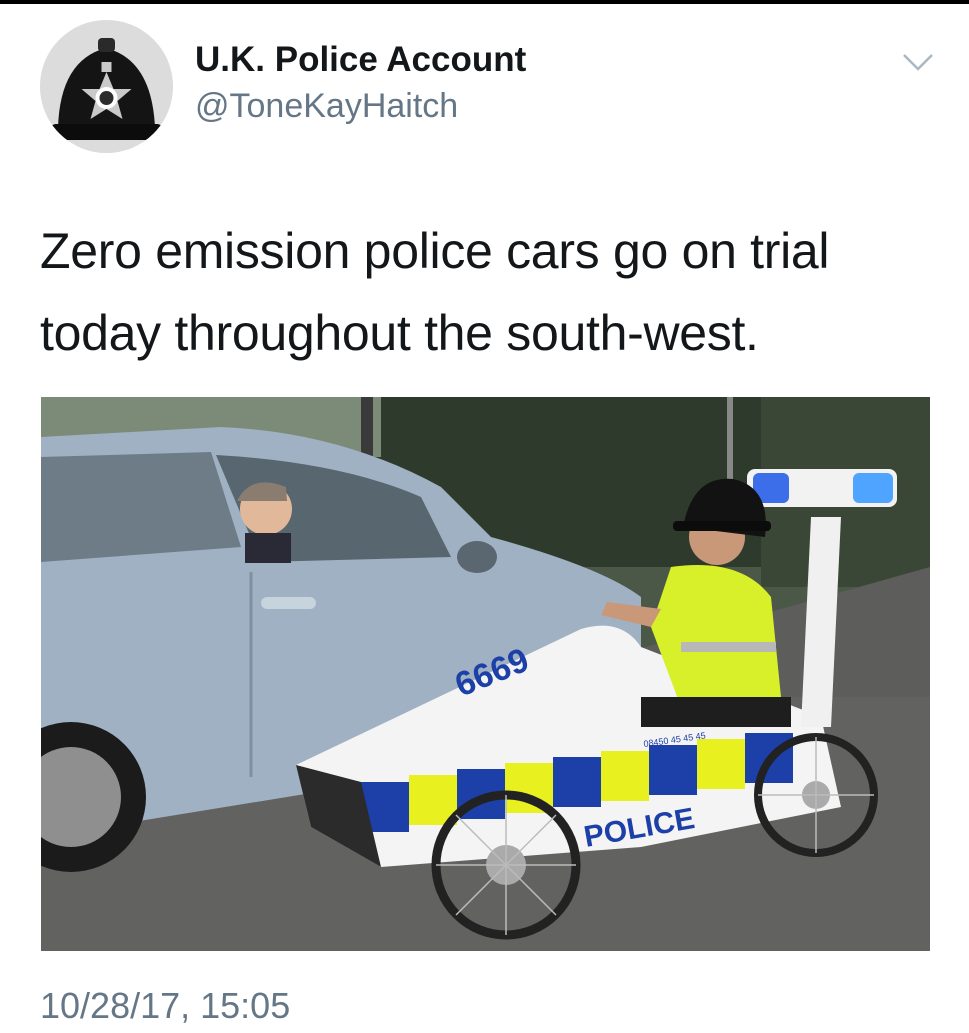 The height and width of the screenshot is (1033, 969). I want to click on police-helmet-avatar-icon, so click(106, 86).